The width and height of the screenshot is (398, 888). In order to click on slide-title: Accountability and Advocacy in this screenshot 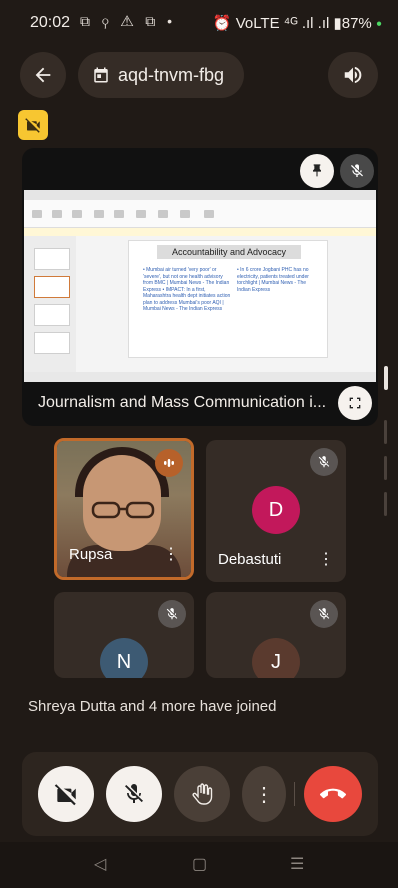, I will do `click(229, 252)`.